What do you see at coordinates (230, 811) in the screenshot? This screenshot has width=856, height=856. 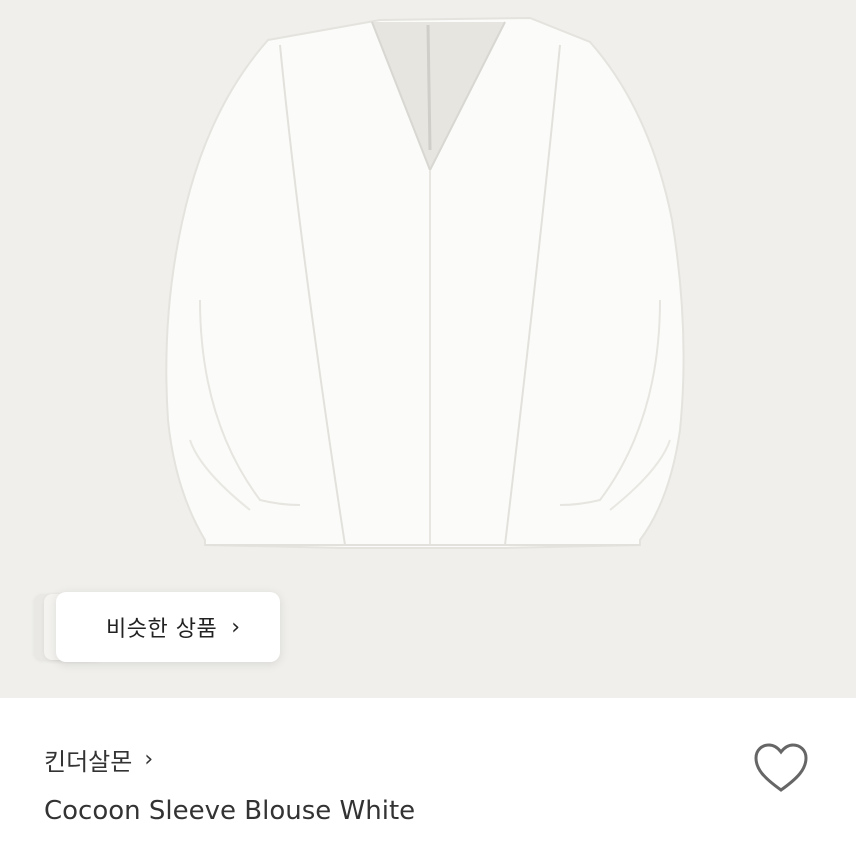 I see `product-title: Cocoon Sleeve Blouse White` at bounding box center [230, 811].